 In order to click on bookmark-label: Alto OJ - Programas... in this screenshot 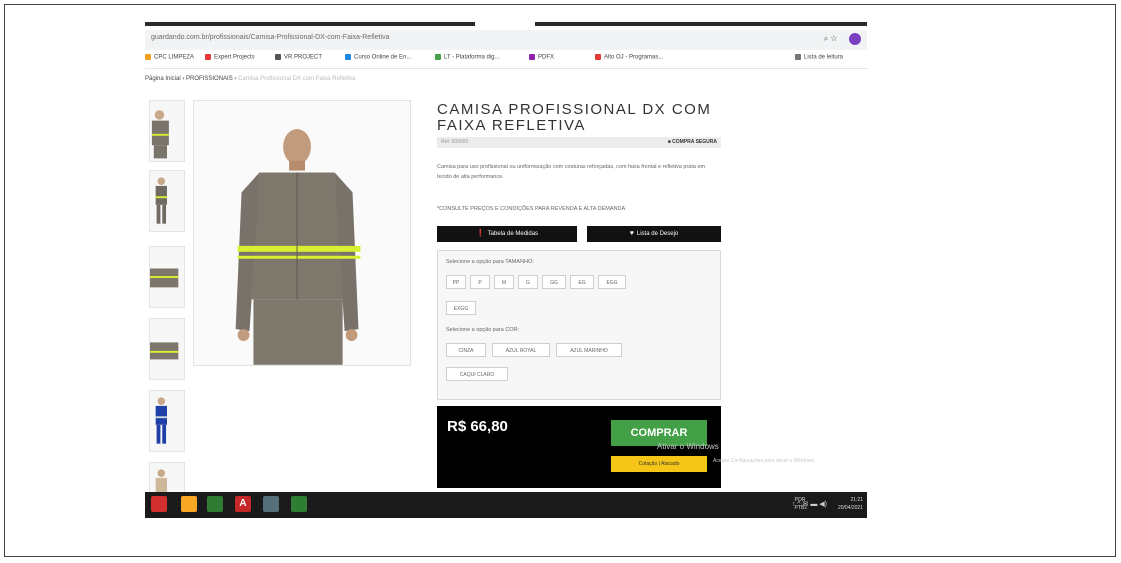, I will do `click(634, 57)`.